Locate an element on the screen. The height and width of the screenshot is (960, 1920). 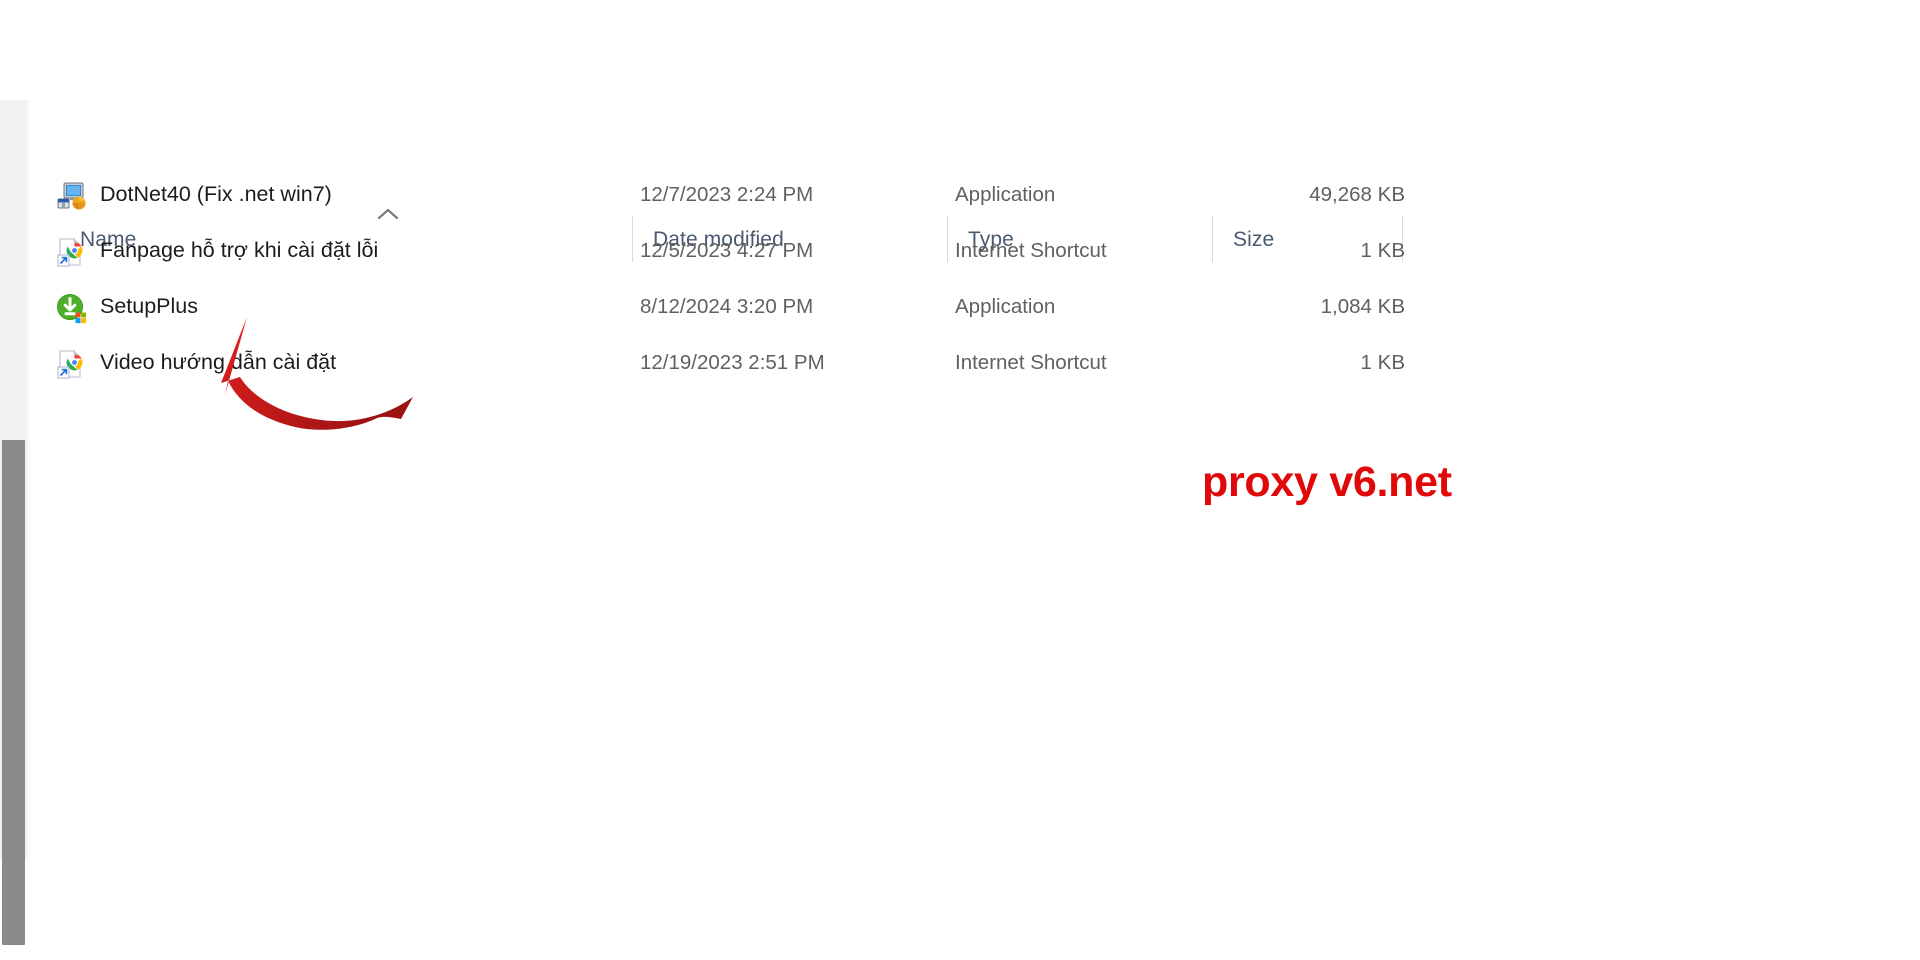
file-date-modified: 12/19/2023 2:51 PM is located at coordinates (732, 362).